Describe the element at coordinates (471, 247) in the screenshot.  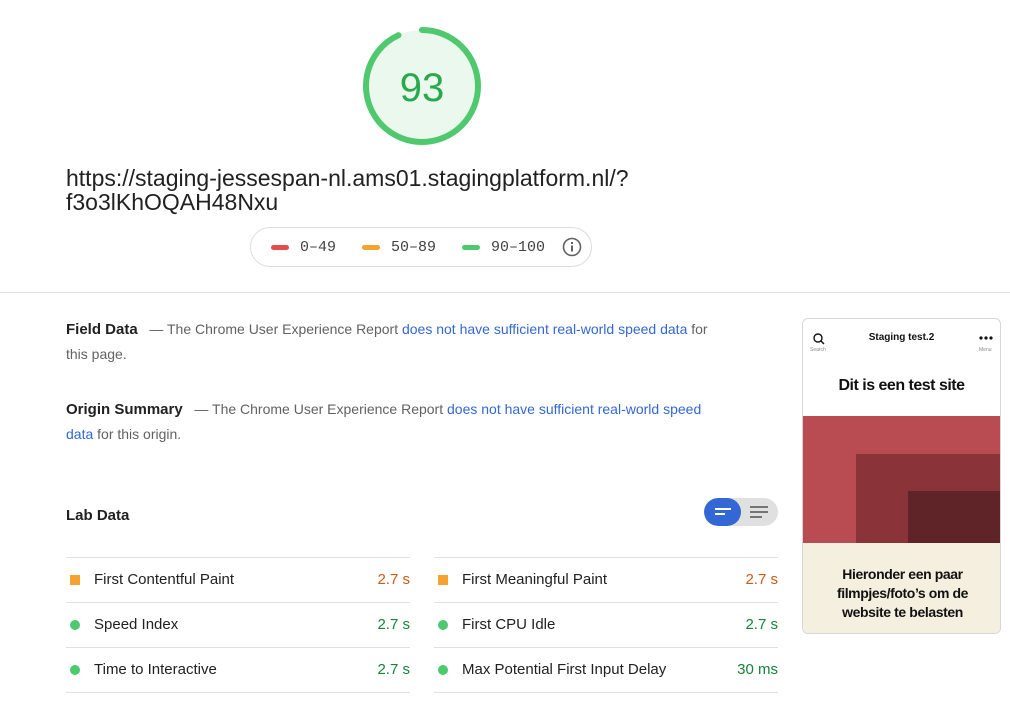
I see `legend-bar-pass` at that location.